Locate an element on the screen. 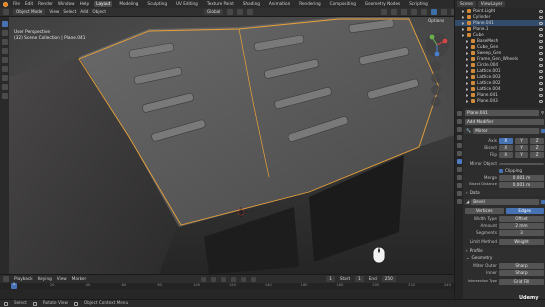  axis-x-toggle: X is located at coordinates (506, 141).